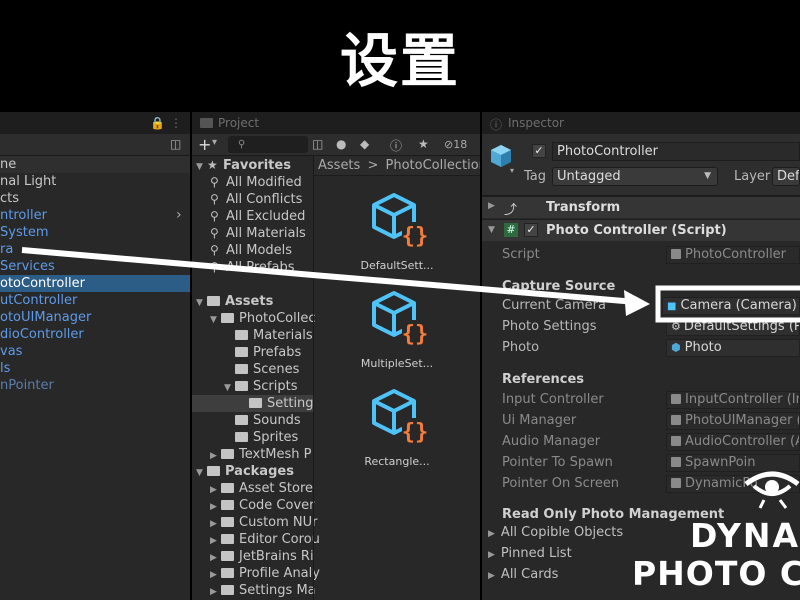 This screenshot has height=600, width=800. Describe the element at coordinates (329, 276) in the screenshot. I see `annotation-arrow` at that location.